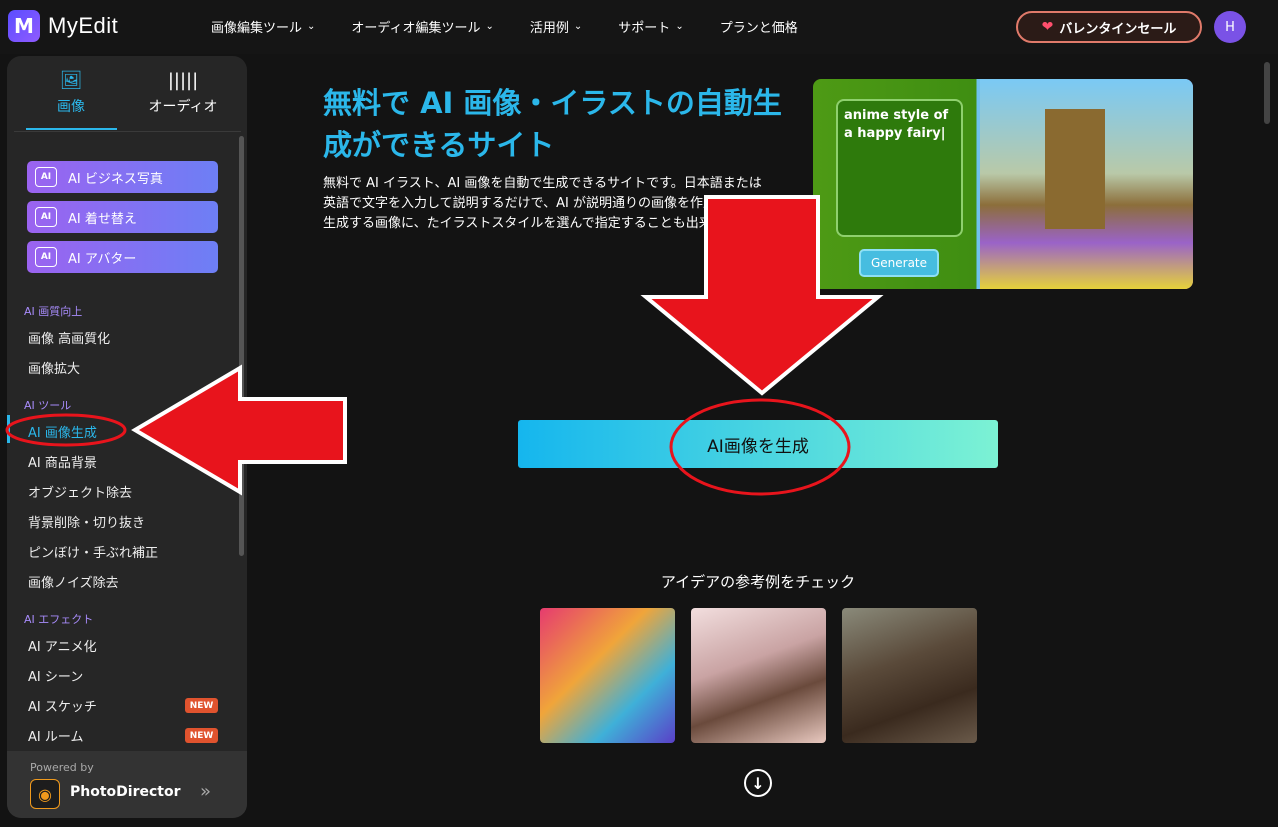  I want to click on red-circle-generate, so click(760, 447).